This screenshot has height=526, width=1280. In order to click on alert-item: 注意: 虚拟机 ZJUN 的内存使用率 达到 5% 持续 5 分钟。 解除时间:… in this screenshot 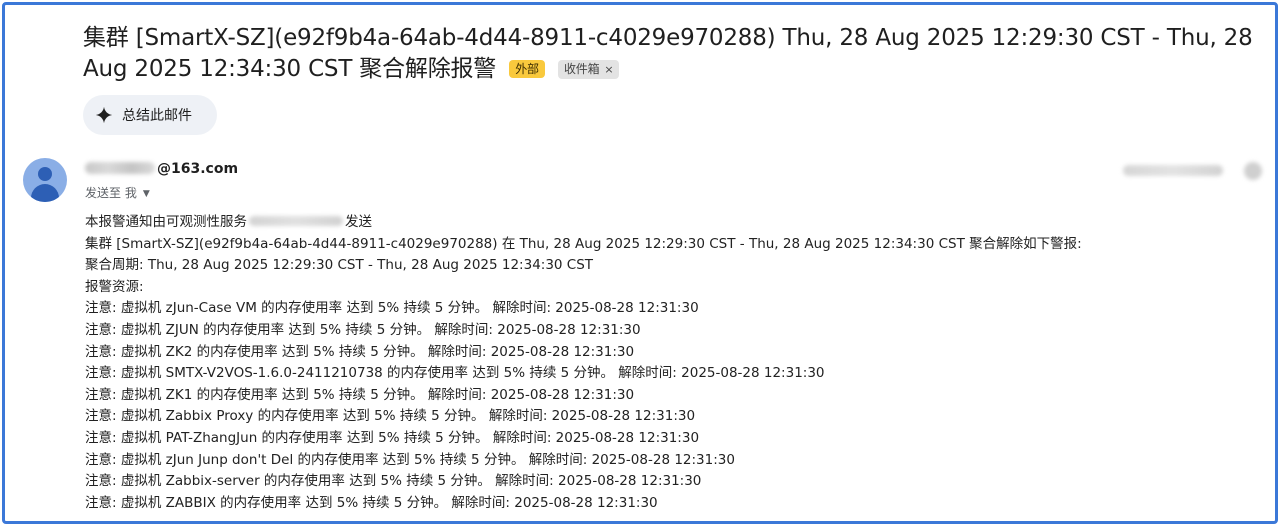, I will do `click(363, 329)`.